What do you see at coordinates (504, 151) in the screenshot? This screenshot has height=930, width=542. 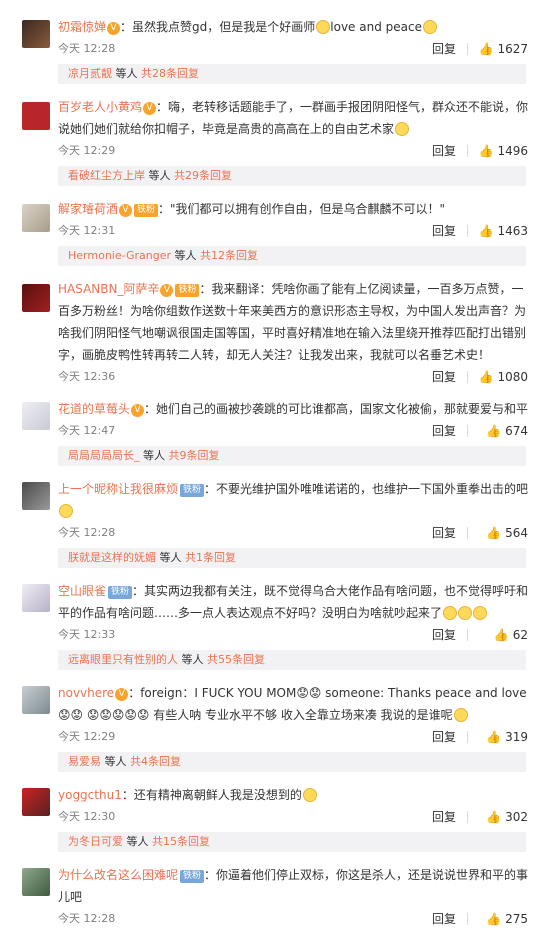 I see `like-button: 👍 1496` at bounding box center [504, 151].